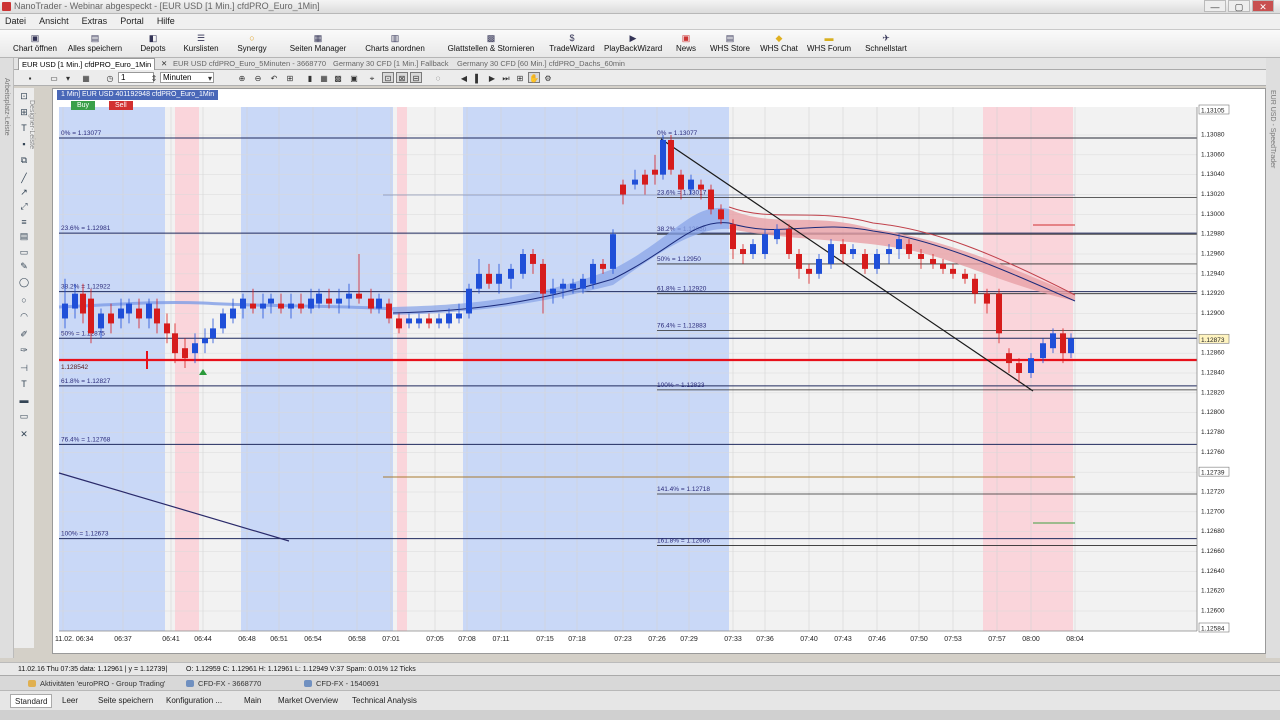 The height and width of the screenshot is (720, 1280). What do you see at coordinates (132, 21) in the screenshot?
I see `menu-portal: Portal` at bounding box center [132, 21].